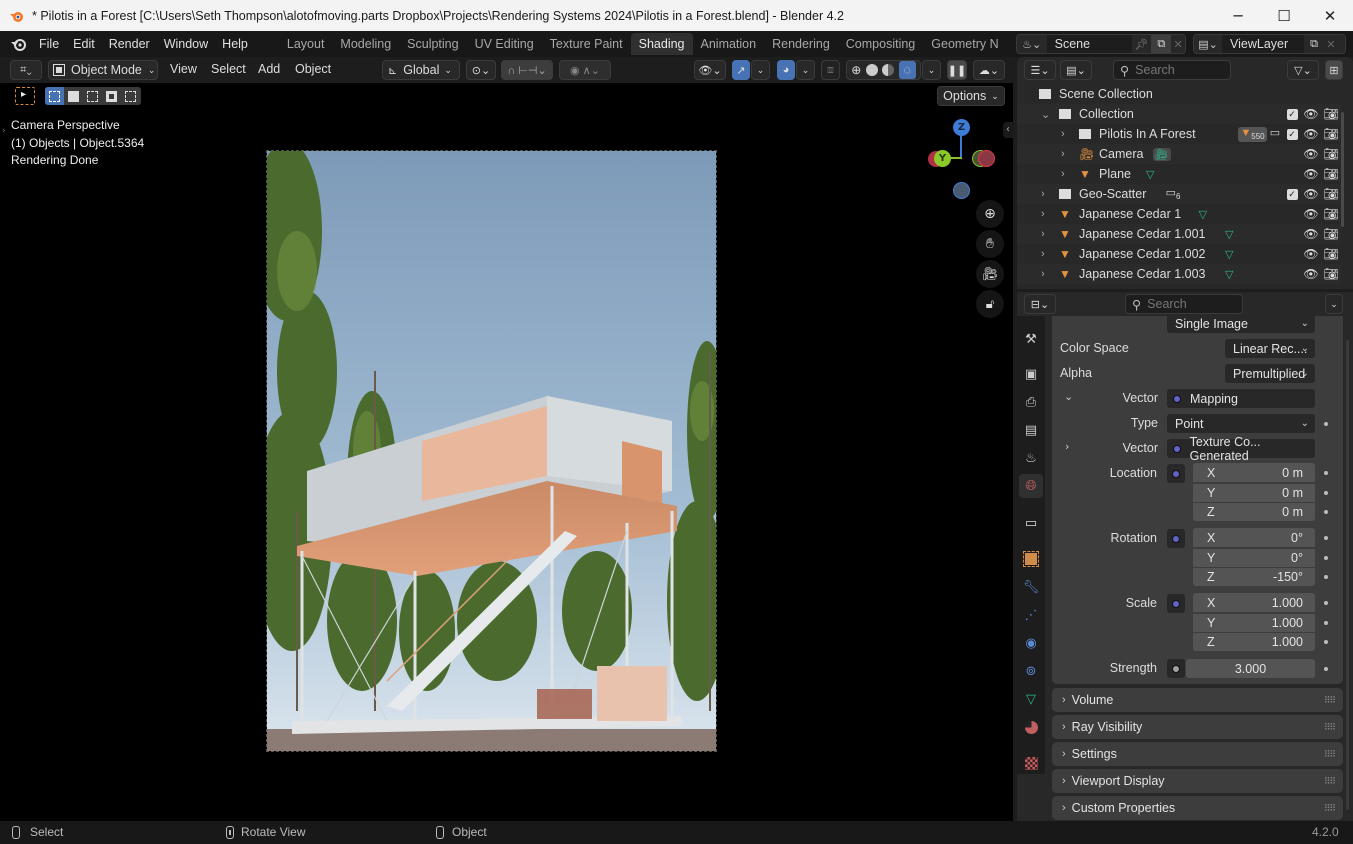 The image size is (1353, 844). Describe the element at coordinates (1342, 169) in the screenshot. I see `outliner-scrollbar` at that location.